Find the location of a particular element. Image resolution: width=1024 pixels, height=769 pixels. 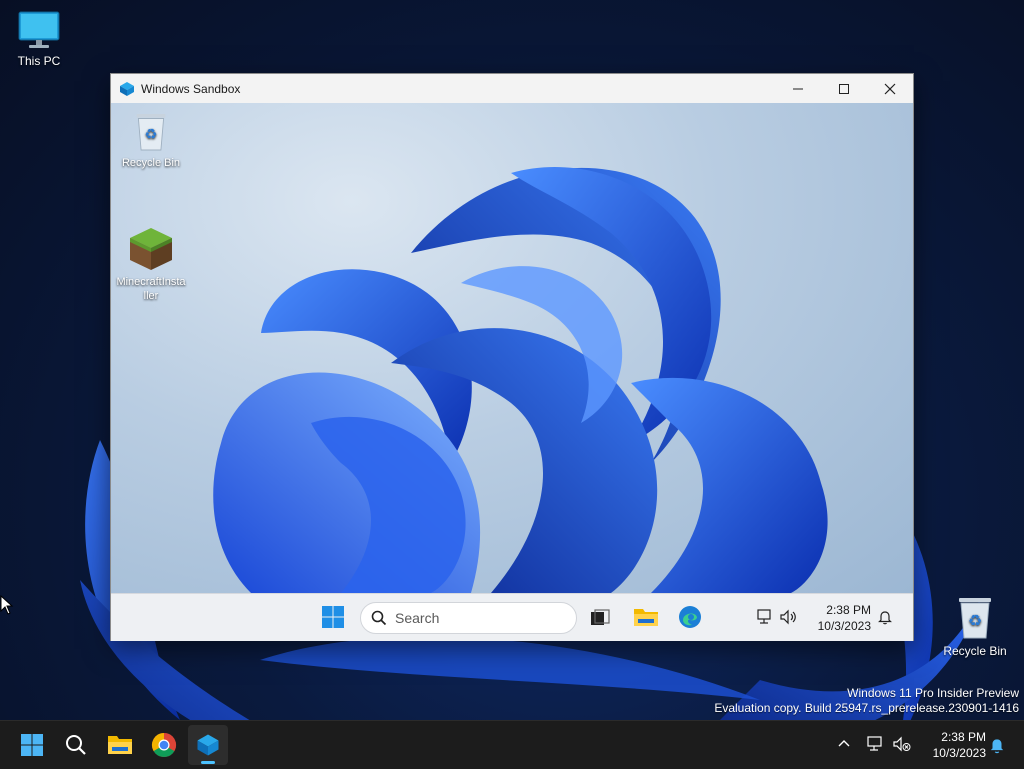

sandbox-task-view-button is located at coordinates (600, 618).